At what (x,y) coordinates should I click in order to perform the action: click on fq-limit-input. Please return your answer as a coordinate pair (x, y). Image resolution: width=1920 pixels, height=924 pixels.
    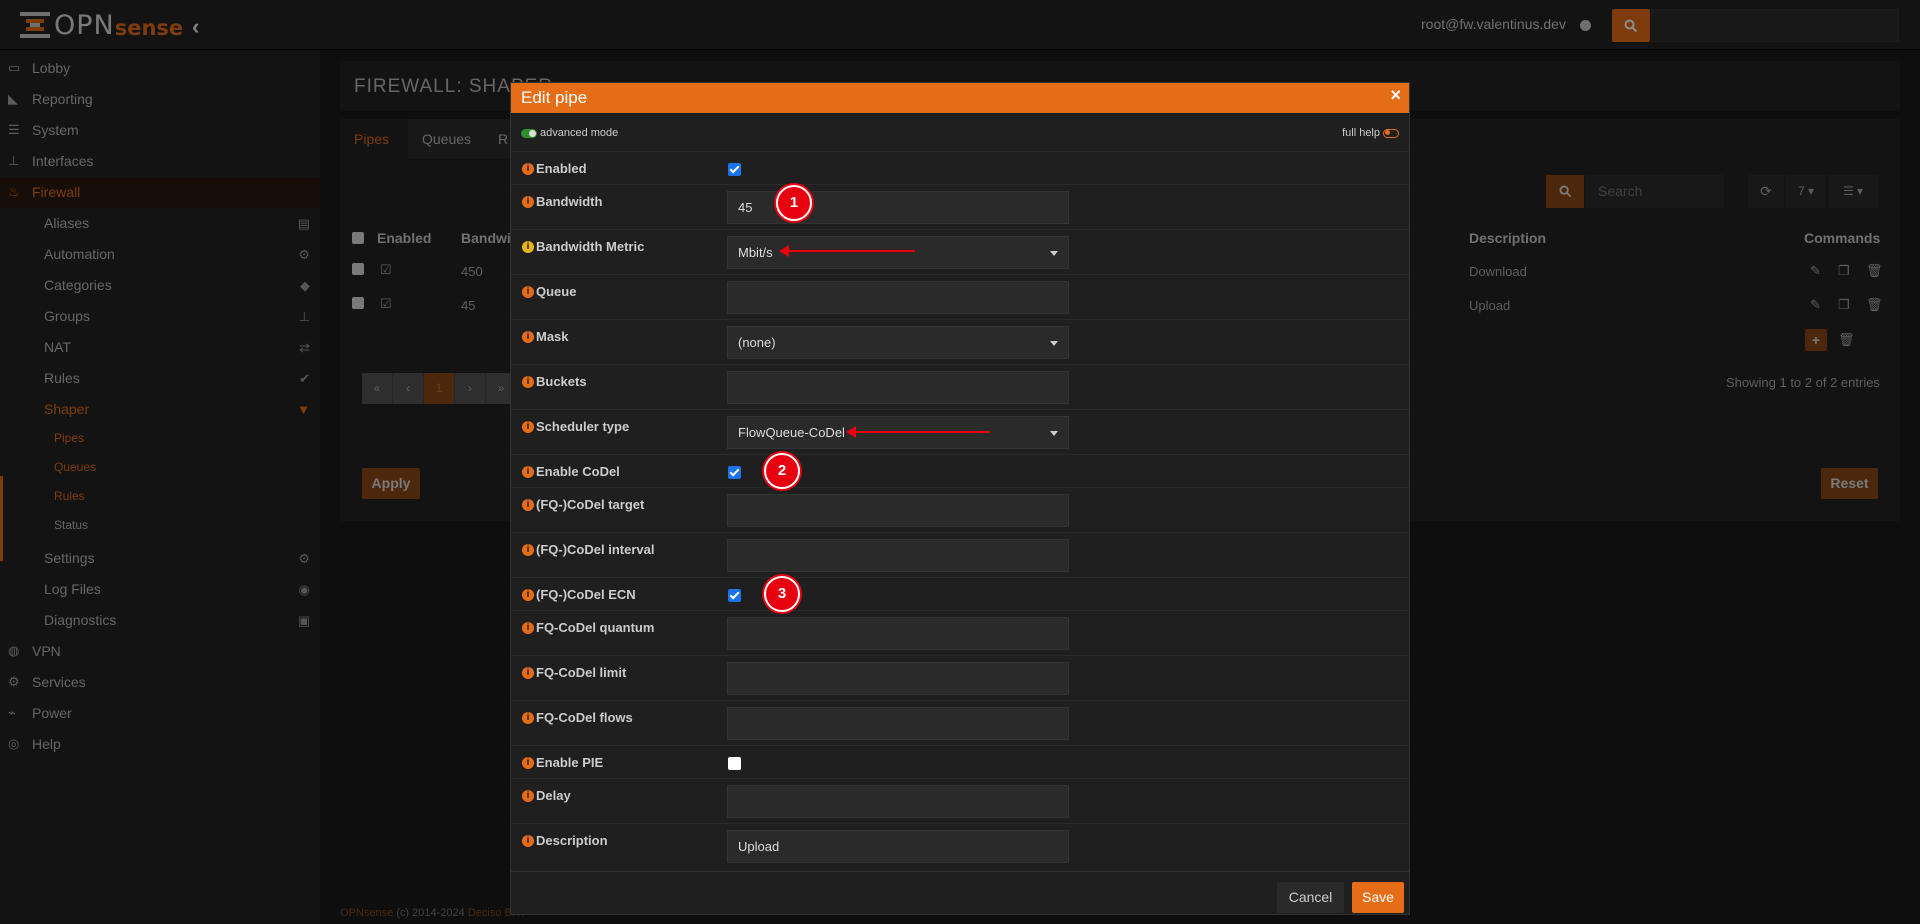
    Looking at the image, I should click on (898, 678).